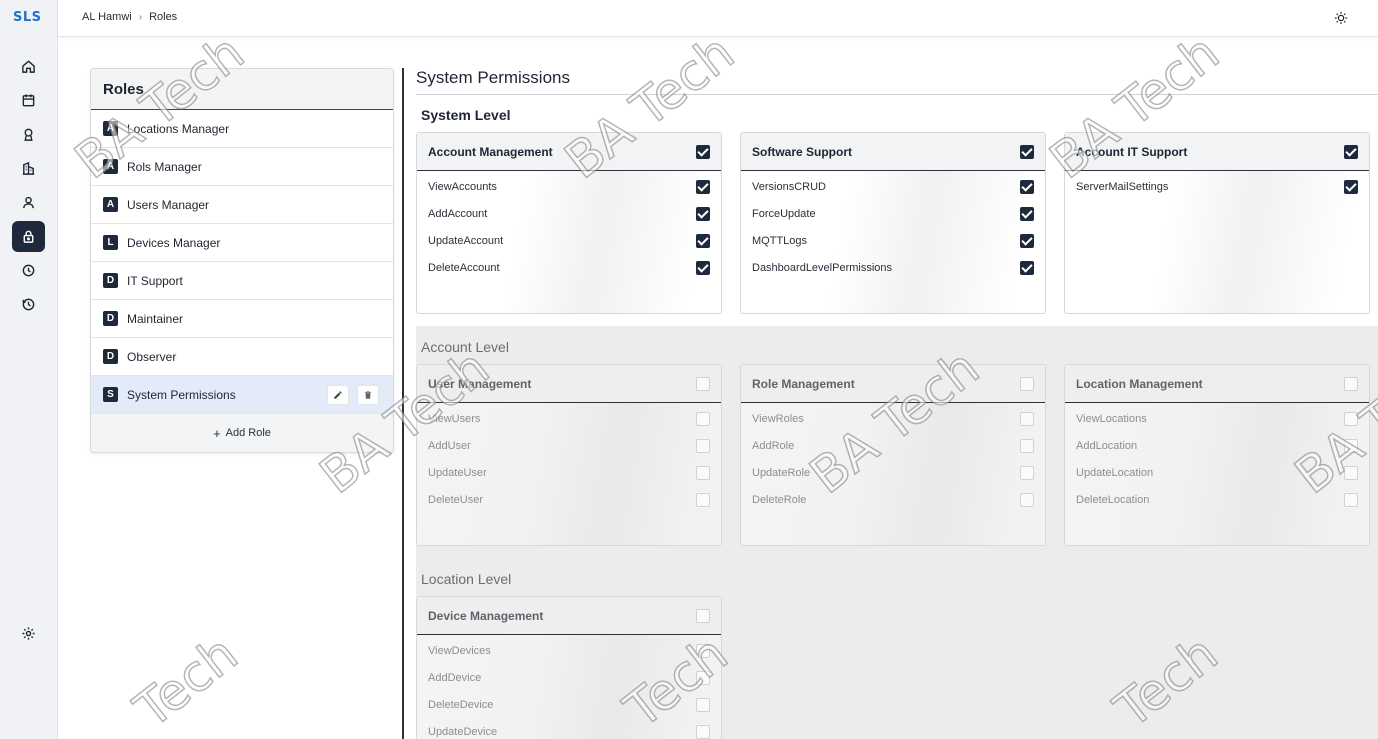 The image size is (1378, 739). What do you see at coordinates (1217, 186) in the screenshot?
I see `permission-row-servermailsettings: ServerMailSettings` at bounding box center [1217, 186].